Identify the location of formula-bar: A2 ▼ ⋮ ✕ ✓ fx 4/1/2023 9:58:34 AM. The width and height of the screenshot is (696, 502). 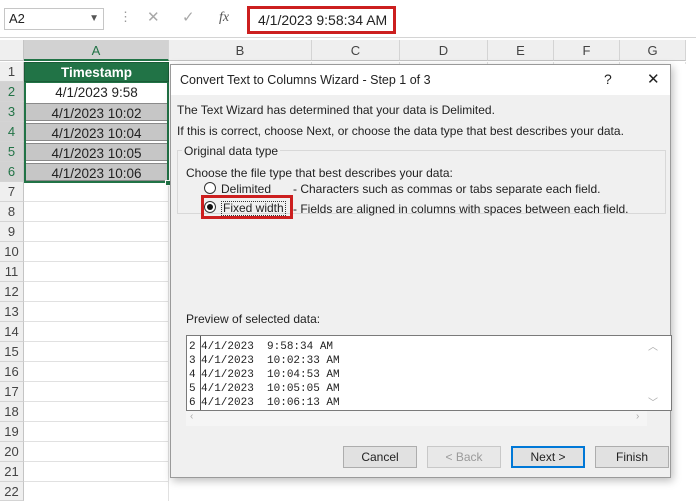
(348, 19).